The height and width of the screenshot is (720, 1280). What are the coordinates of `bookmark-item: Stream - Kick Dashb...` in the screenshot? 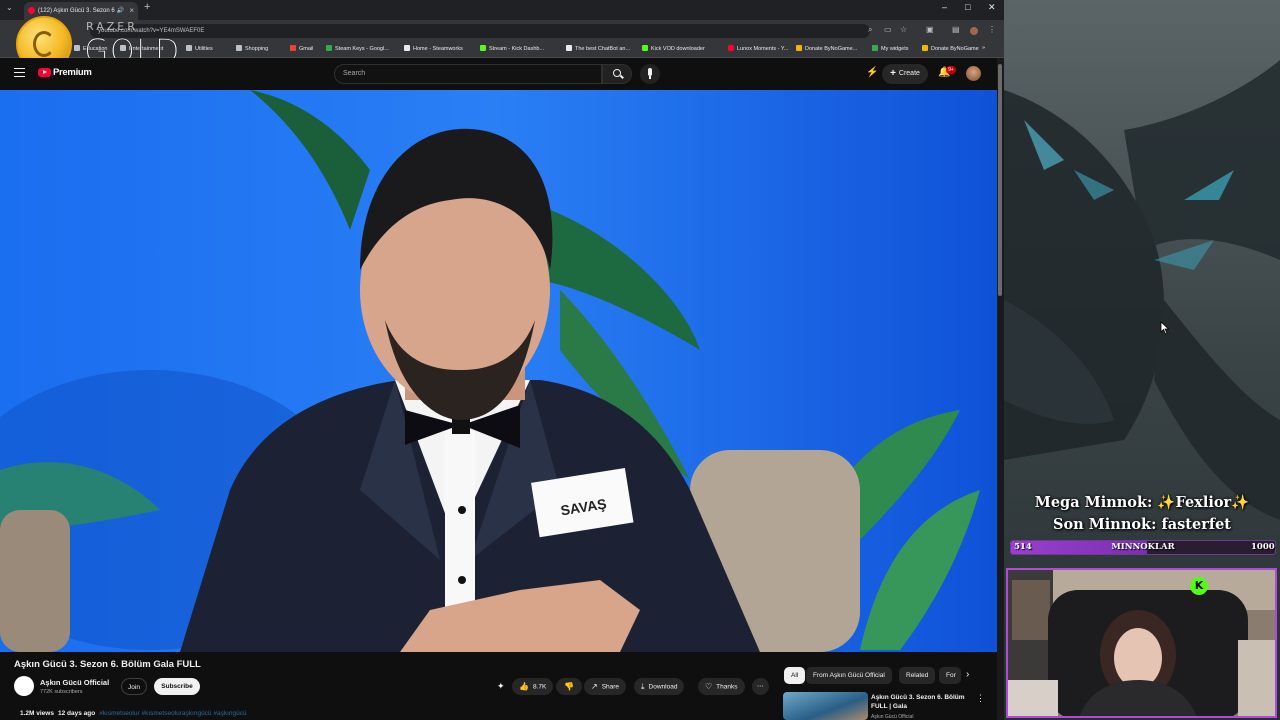 It's located at (512, 48).